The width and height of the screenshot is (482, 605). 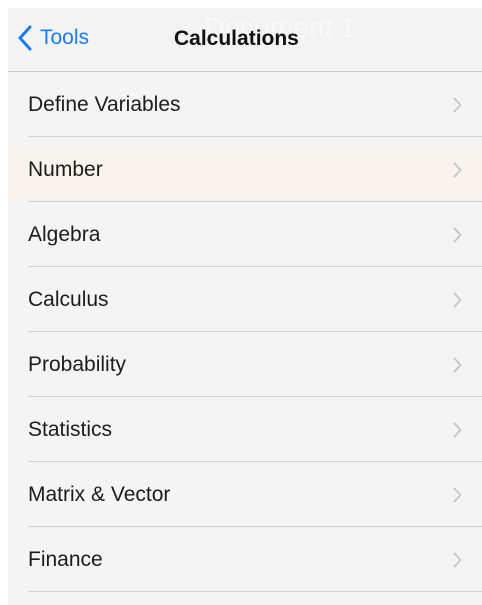 What do you see at coordinates (68, 299) in the screenshot?
I see `menu-item-label: Calculus` at bounding box center [68, 299].